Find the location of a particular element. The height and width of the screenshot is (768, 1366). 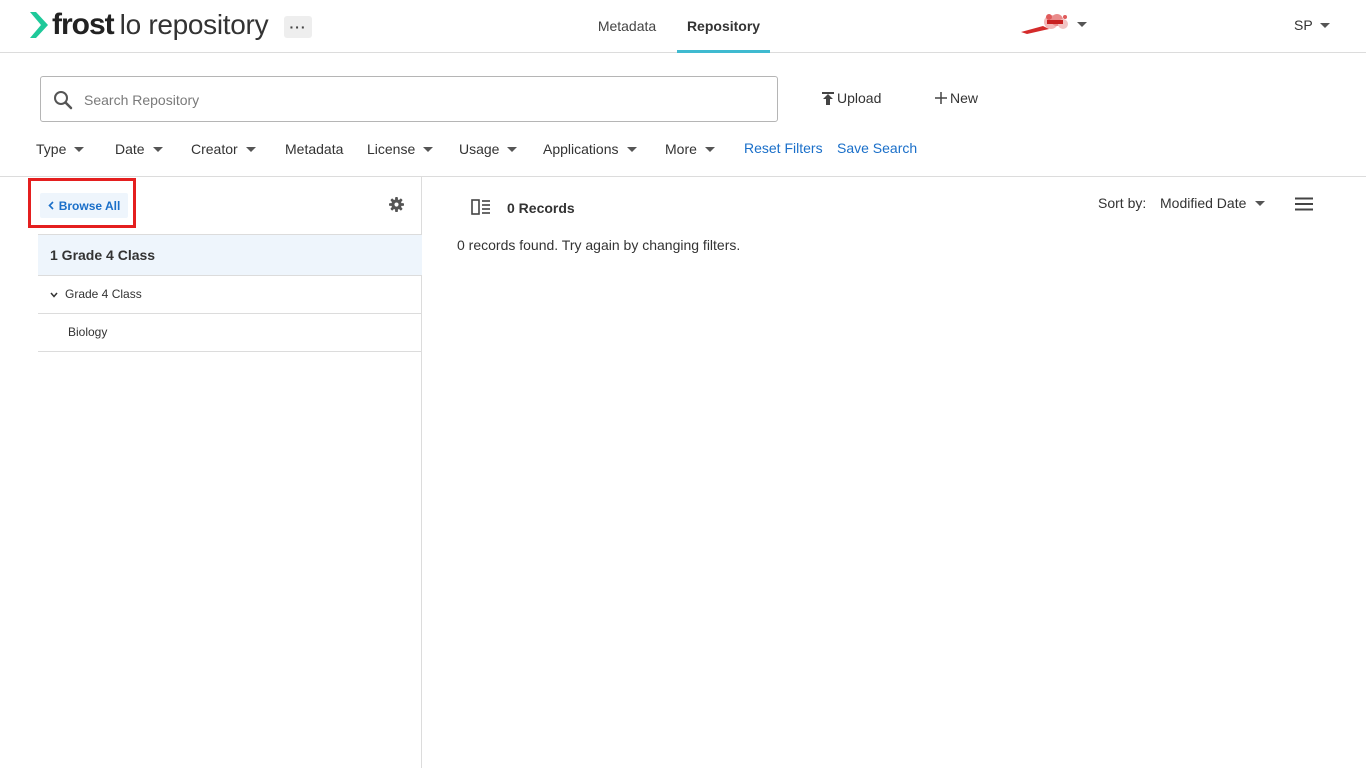

filter-usage: Usage is located at coordinates (488, 149).